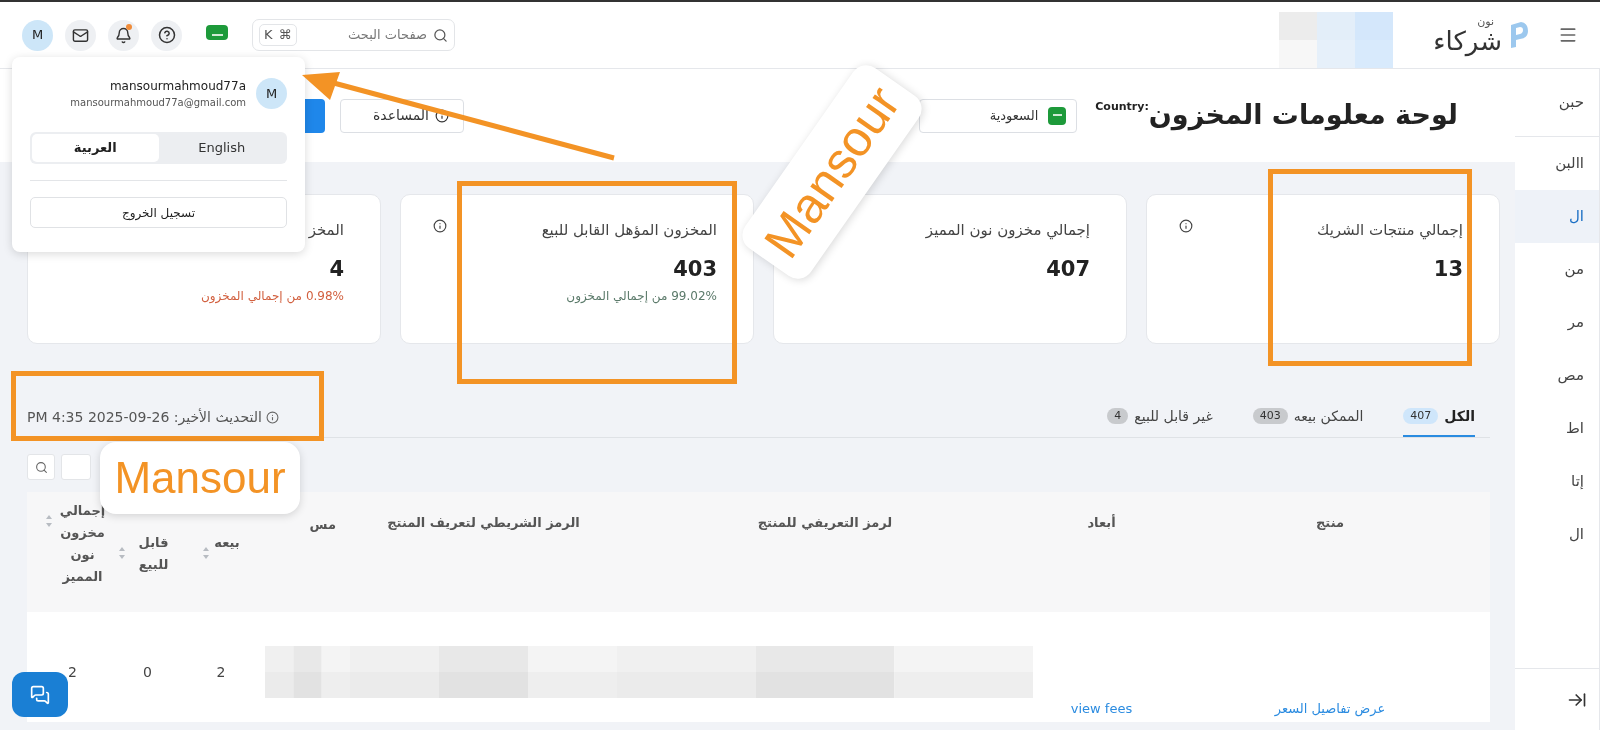  What do you see at coordinates (153, 554) in the screenshot?
I see `column-header: قابل للبيع` at bounding box center [153, 554].